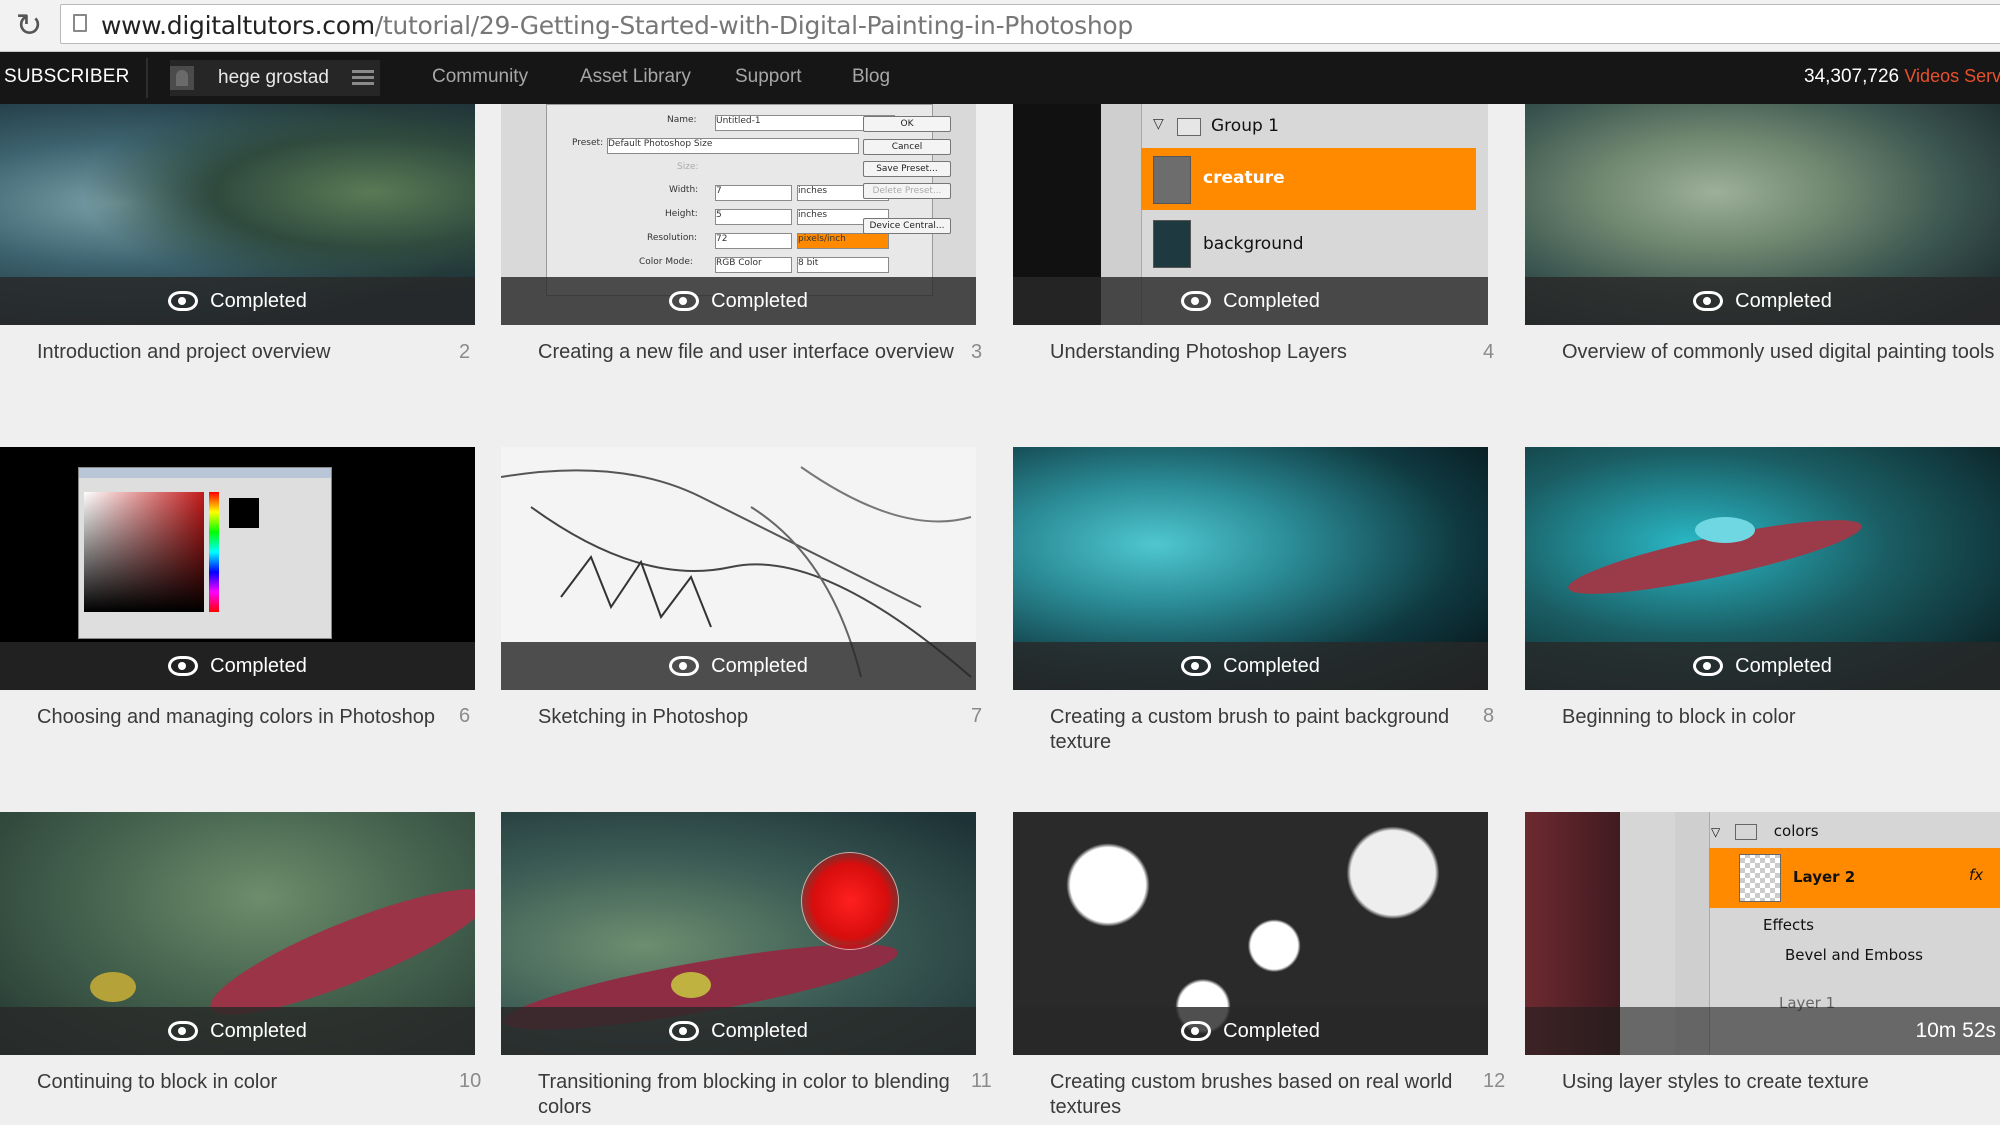 The width and height of the screenshot is (2000, 1125). What do you see at coordinates (465, 716) in the screenshot?
I see `lesson-number: 6` at bounding box center [465, 716].